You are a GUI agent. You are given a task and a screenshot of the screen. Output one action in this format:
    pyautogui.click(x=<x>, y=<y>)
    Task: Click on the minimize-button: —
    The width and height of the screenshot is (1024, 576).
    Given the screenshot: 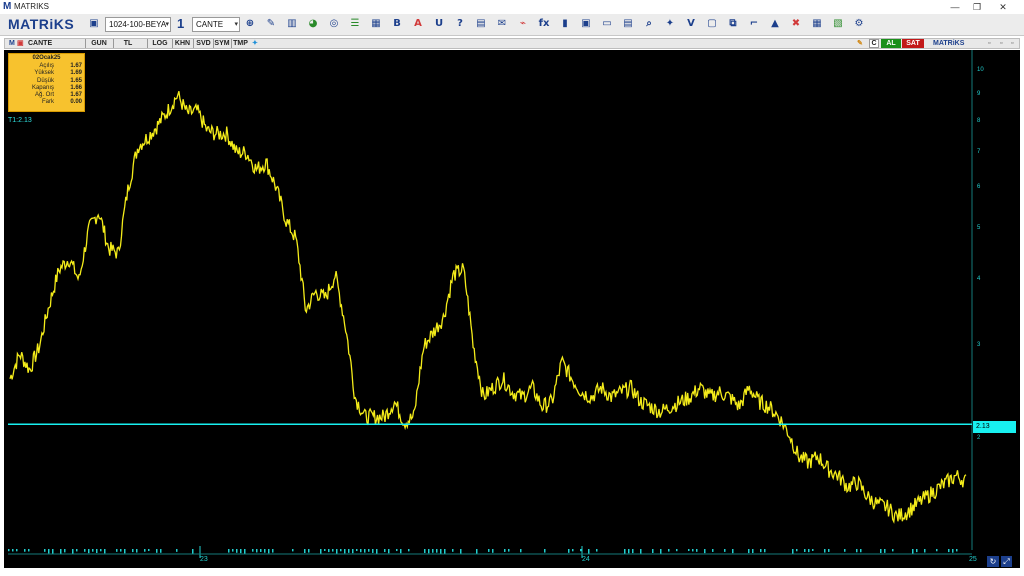 What is the action you would take?
    pyautogui.click(x=955, y=7)
    